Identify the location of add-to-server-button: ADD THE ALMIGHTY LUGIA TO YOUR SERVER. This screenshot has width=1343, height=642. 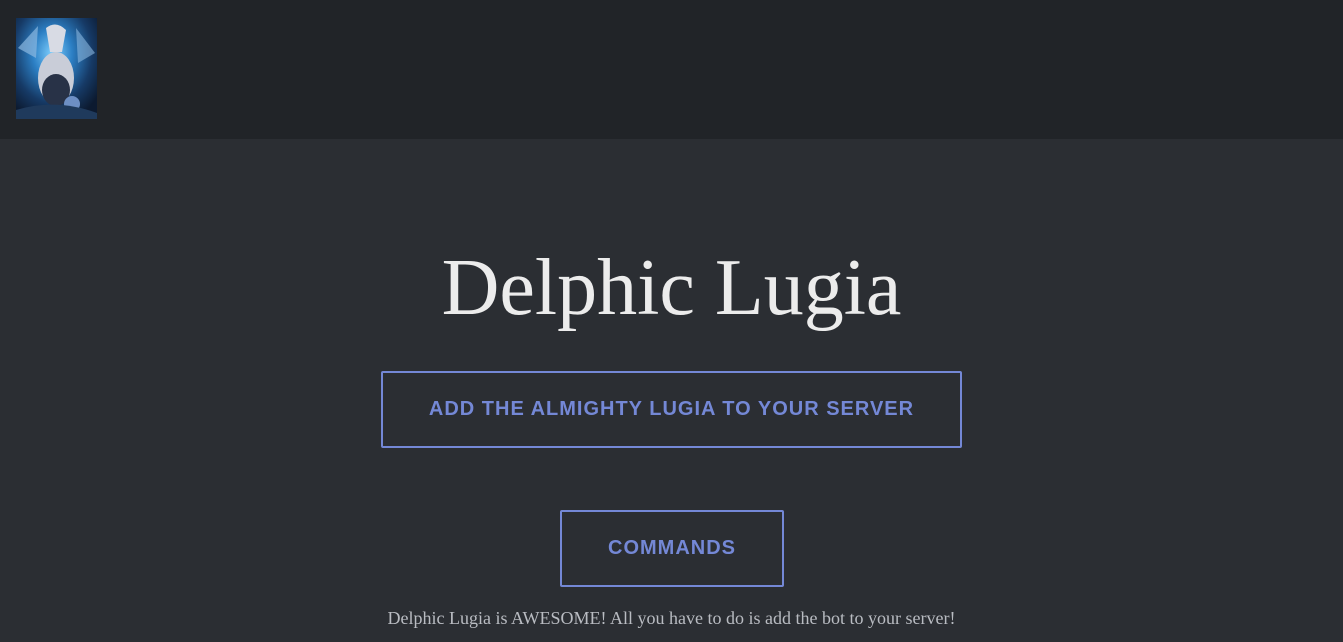
(671, 409).